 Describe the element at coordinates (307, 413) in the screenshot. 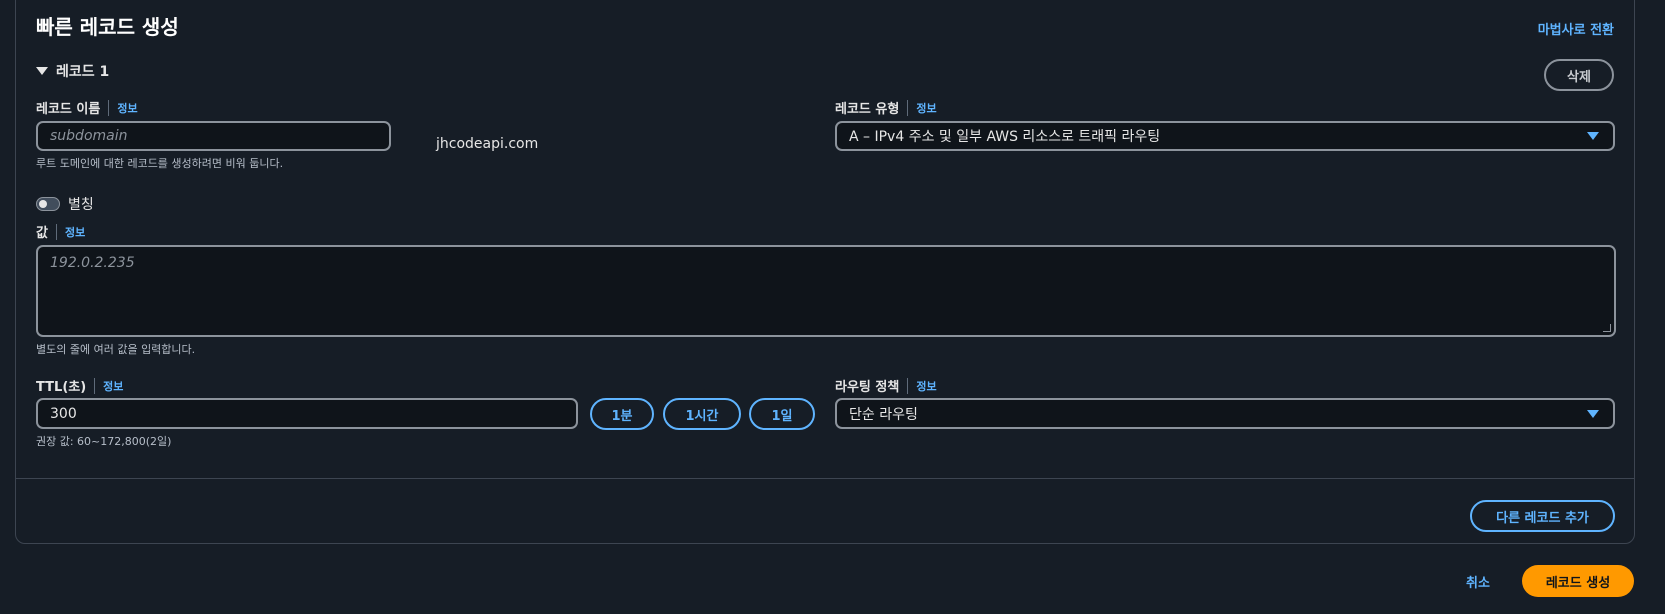

I see `ttl-input: 300` at that location.